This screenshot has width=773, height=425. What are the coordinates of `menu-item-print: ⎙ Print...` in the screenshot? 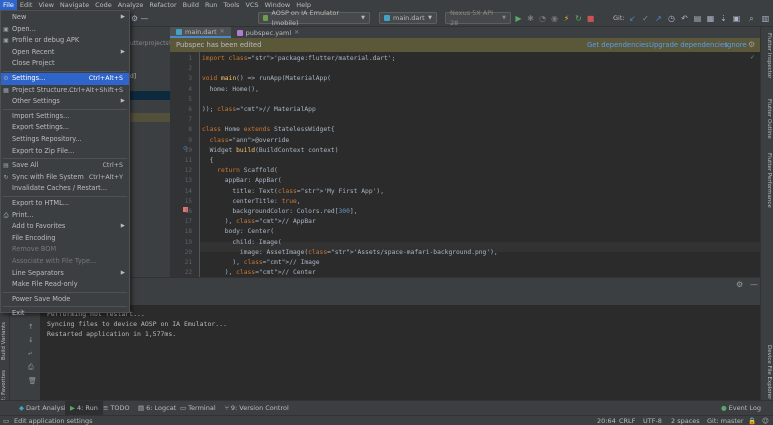 It's located at (65, 216).